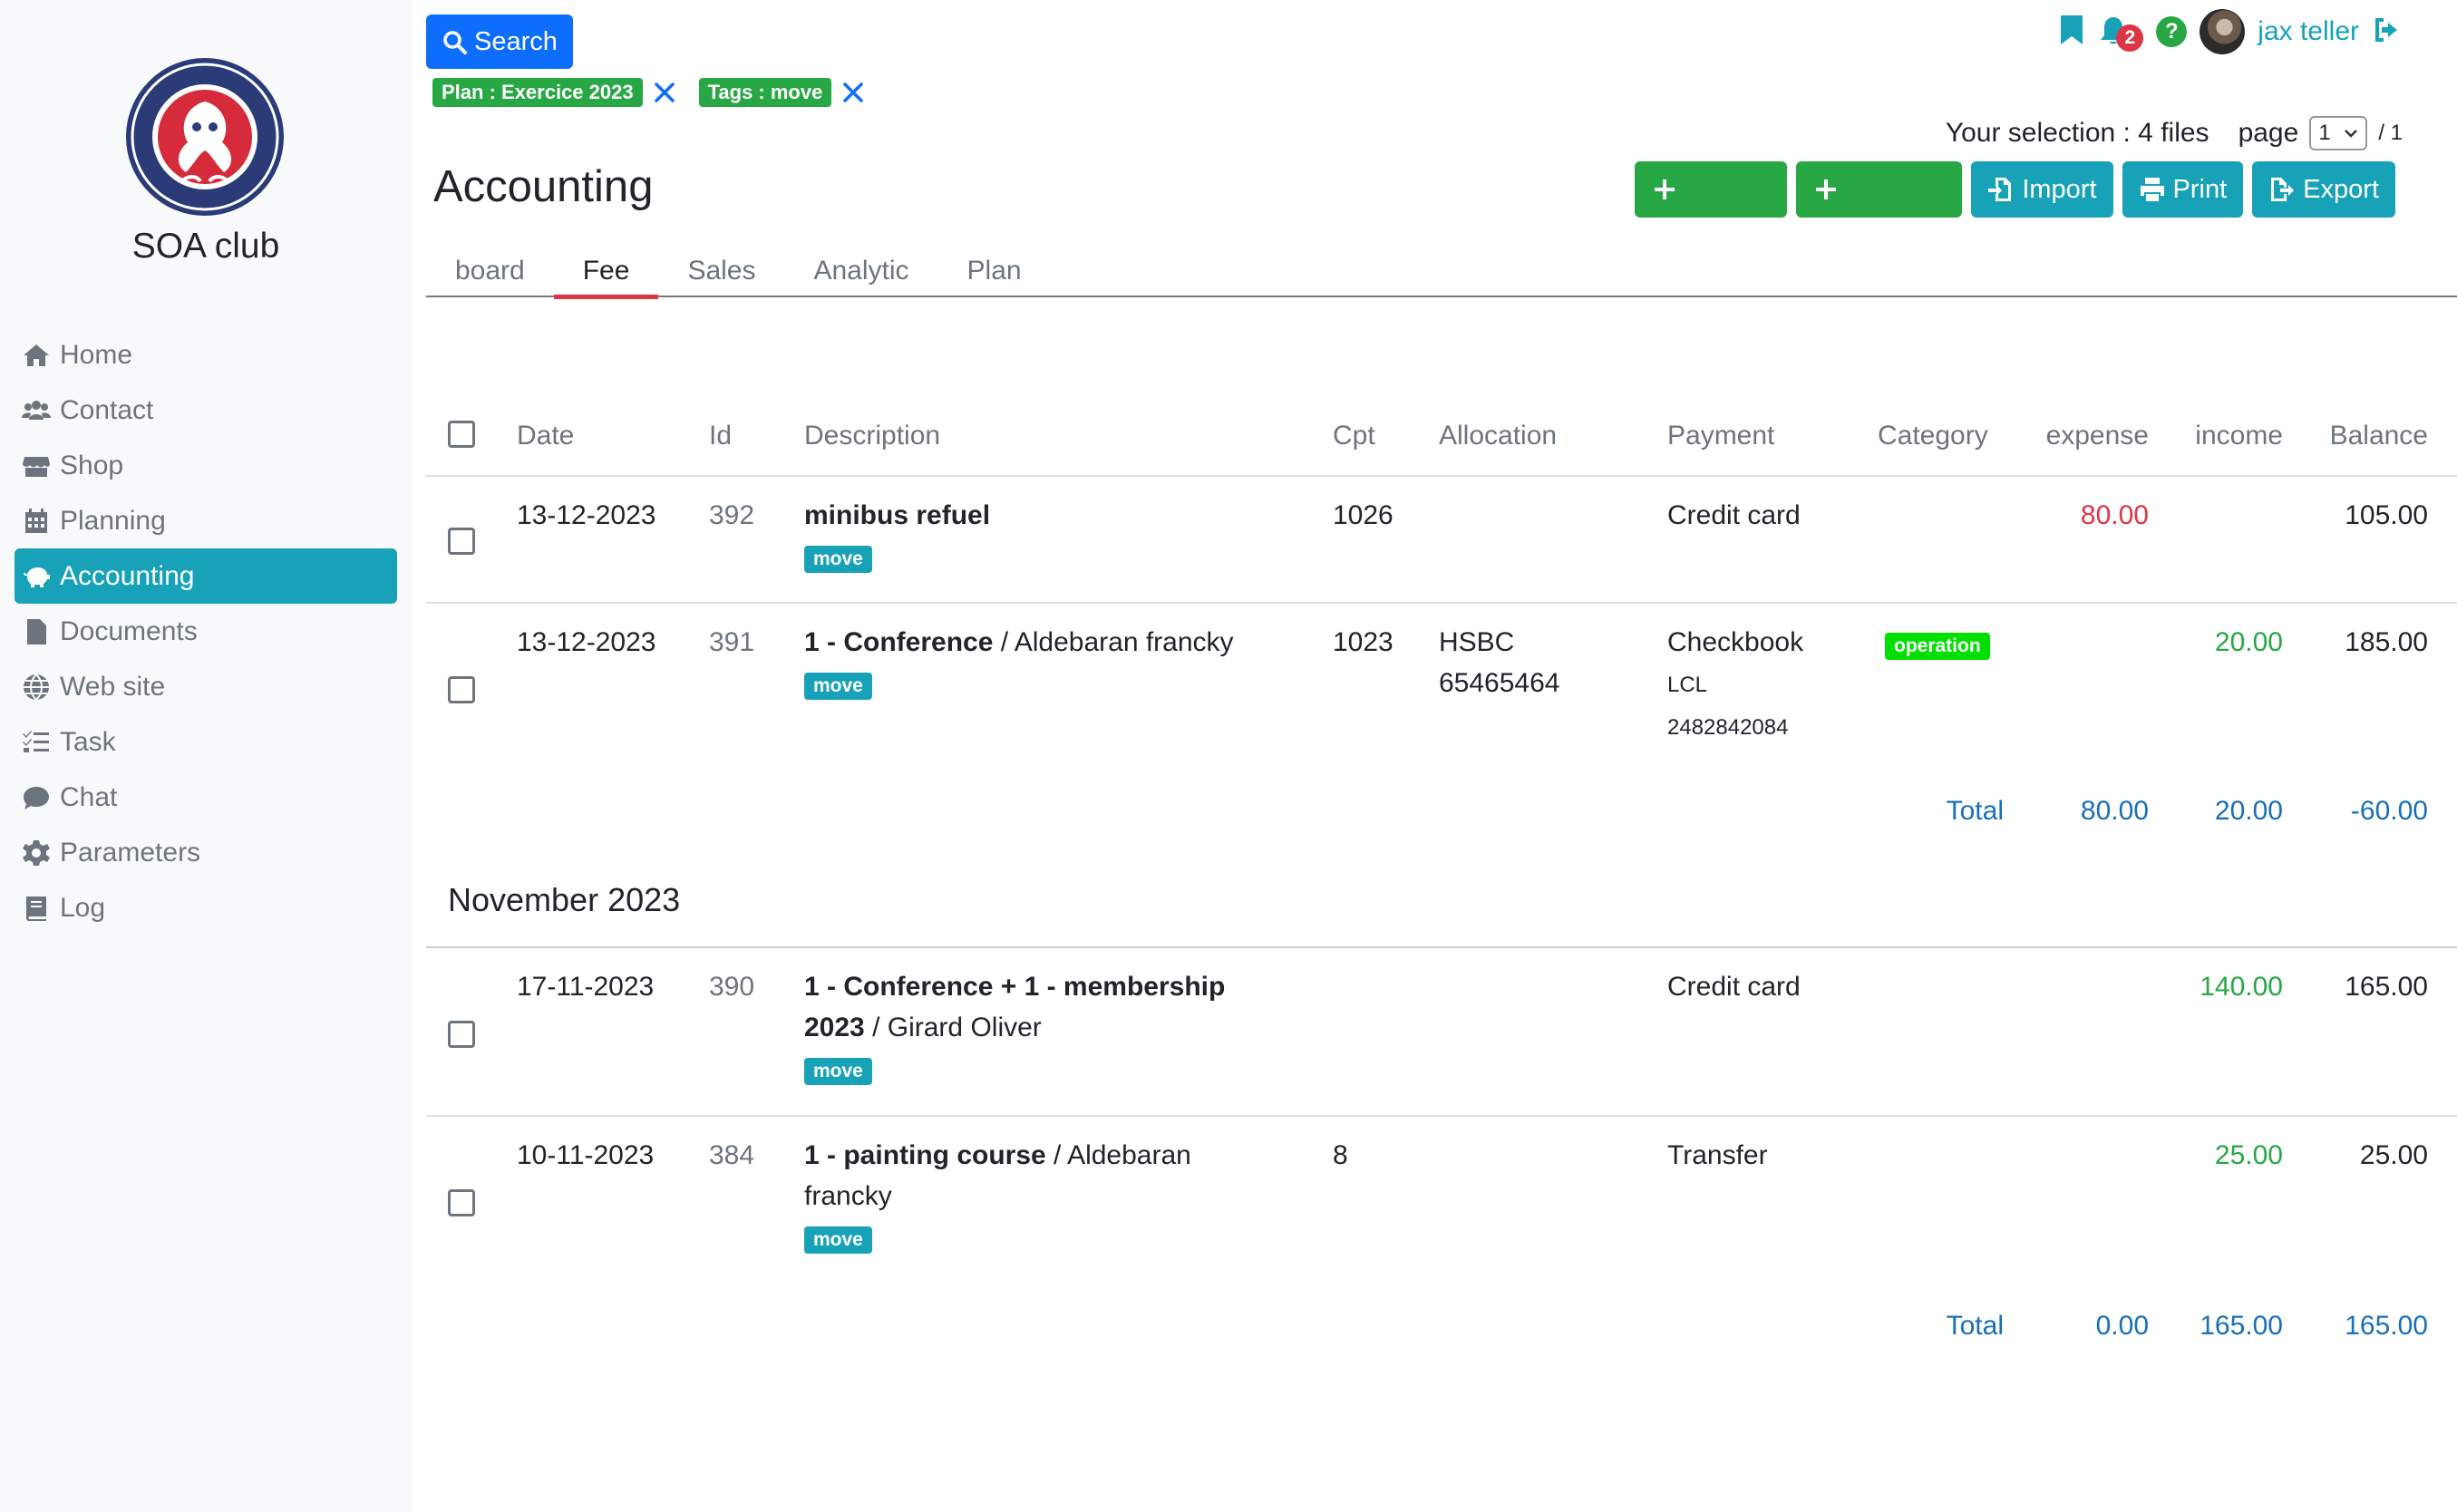  Describe the element at coordinates (838, 687) in the screenshot. I see `row-tag: move` at that location.